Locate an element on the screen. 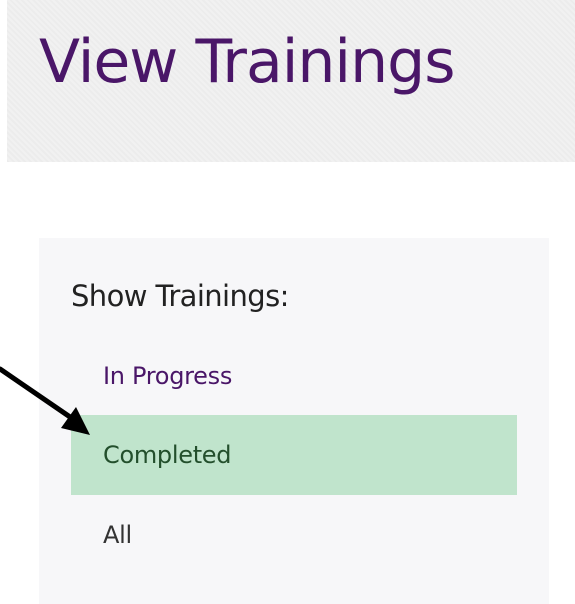 This screenshot has height=604, width=575. filter-option-in-progress: In Progress is located at coordinates (294, 375).